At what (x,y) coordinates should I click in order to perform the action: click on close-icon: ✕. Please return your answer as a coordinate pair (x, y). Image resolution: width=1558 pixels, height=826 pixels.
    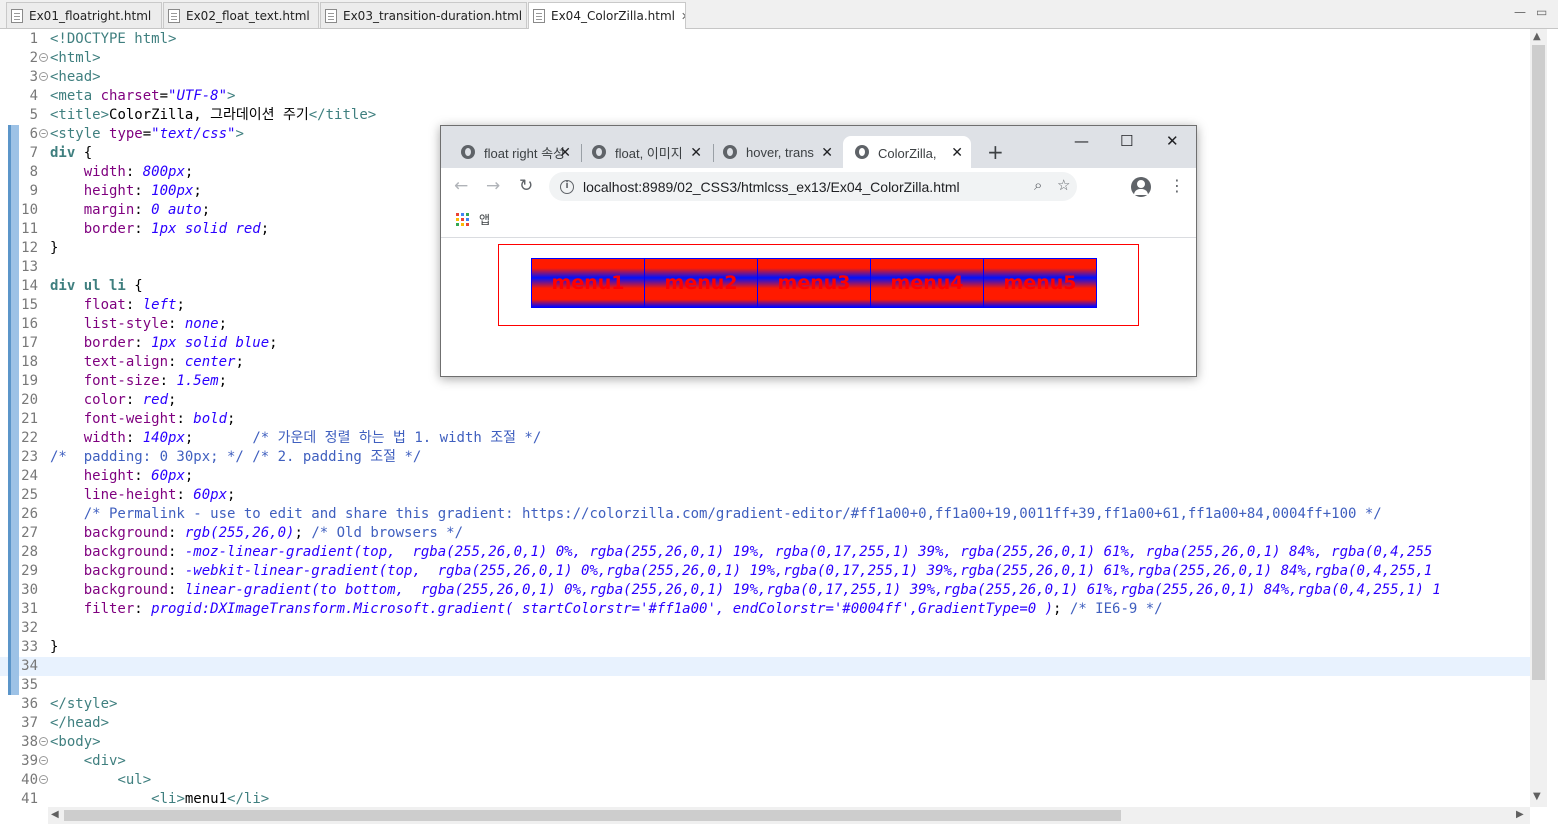
    Looking at the image, I should click on (683, 16).